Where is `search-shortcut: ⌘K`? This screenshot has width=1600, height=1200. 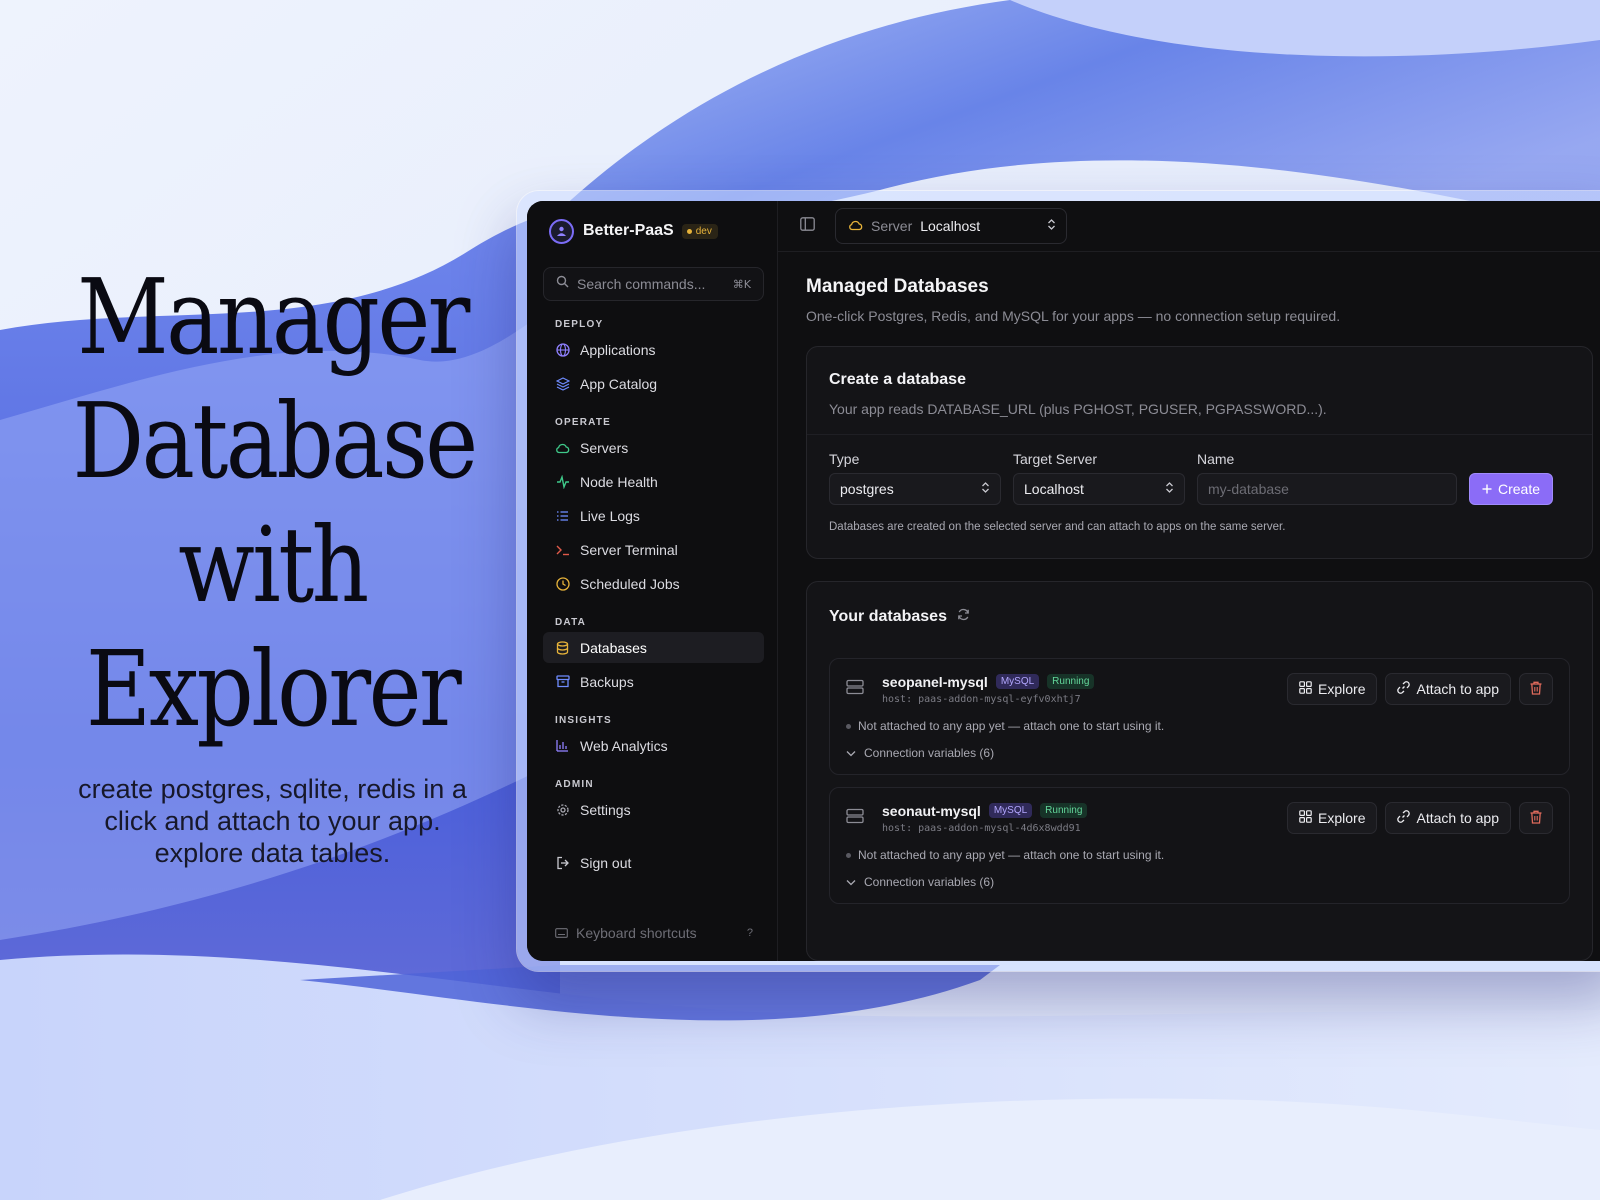 search-shortcut: ⌘K is located at coordinates (741, 284).